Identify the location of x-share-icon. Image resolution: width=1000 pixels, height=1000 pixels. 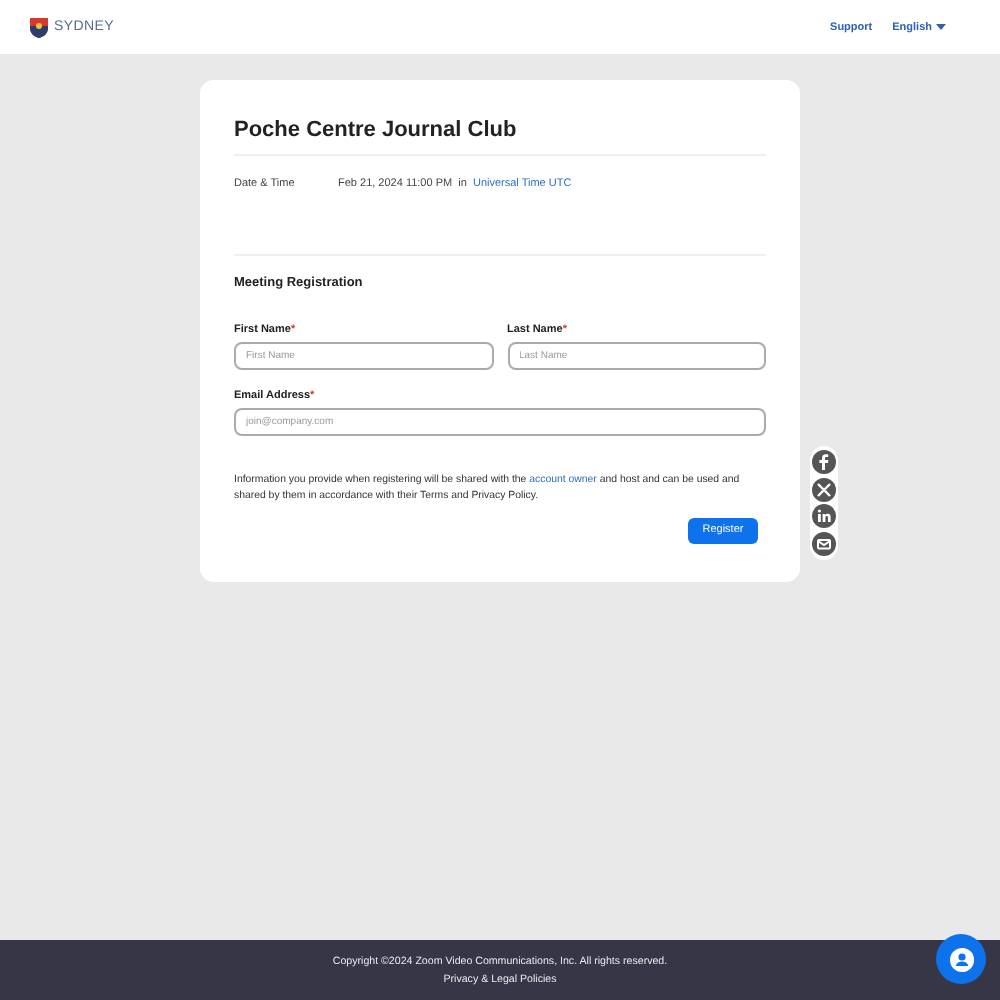
(824, 489).